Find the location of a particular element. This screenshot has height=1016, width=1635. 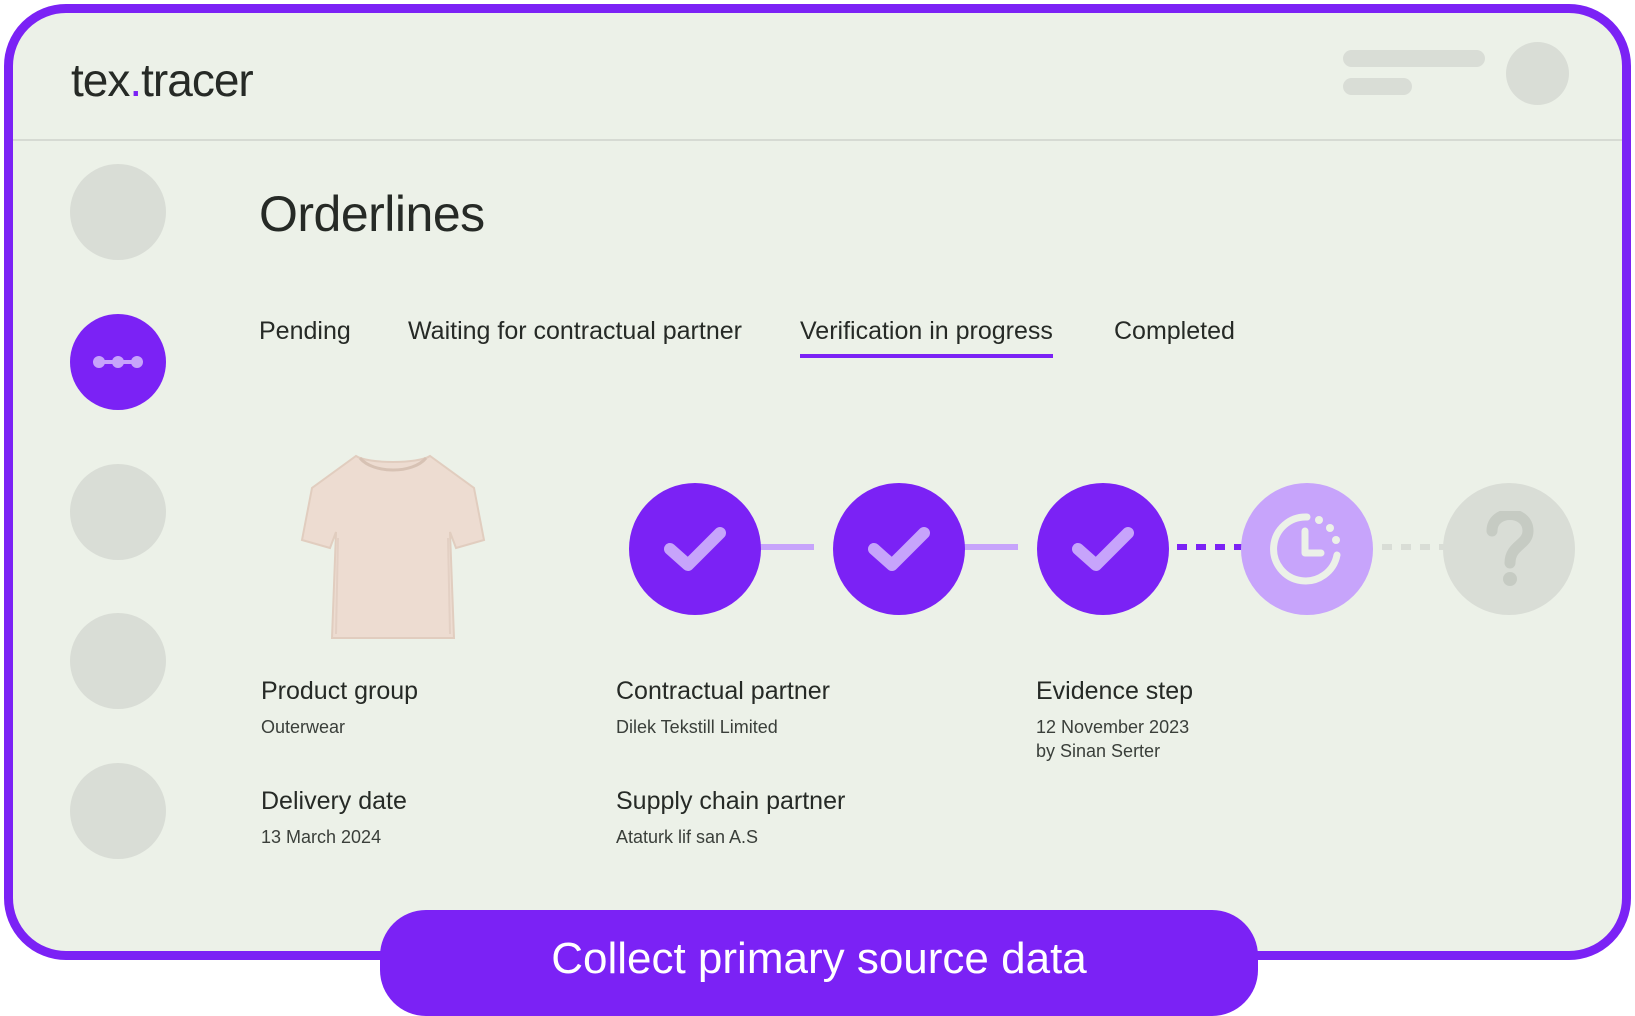

evidence-step-date: 12 November 2023 is located at coordinates (1113, 727).